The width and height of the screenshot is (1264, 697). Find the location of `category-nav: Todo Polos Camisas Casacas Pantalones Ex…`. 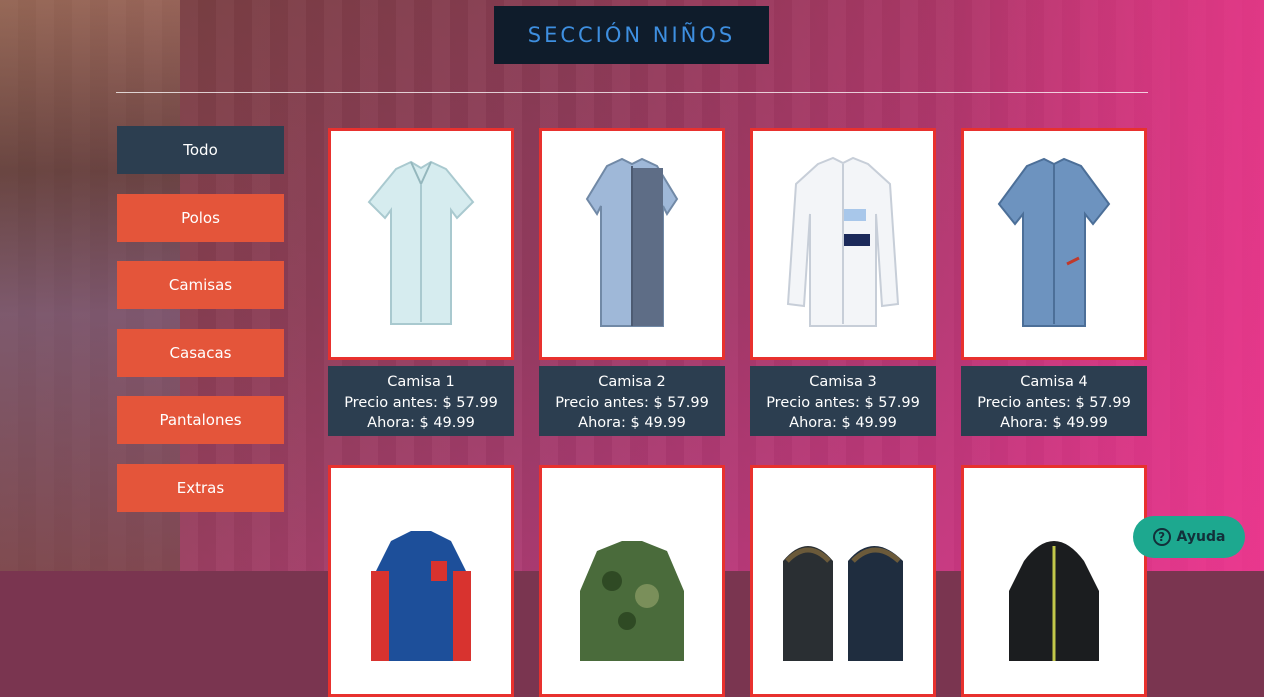

category-nav: Todo Polos Camisas Casacas Pantalones Ex… is located at coordinates (200, 328).